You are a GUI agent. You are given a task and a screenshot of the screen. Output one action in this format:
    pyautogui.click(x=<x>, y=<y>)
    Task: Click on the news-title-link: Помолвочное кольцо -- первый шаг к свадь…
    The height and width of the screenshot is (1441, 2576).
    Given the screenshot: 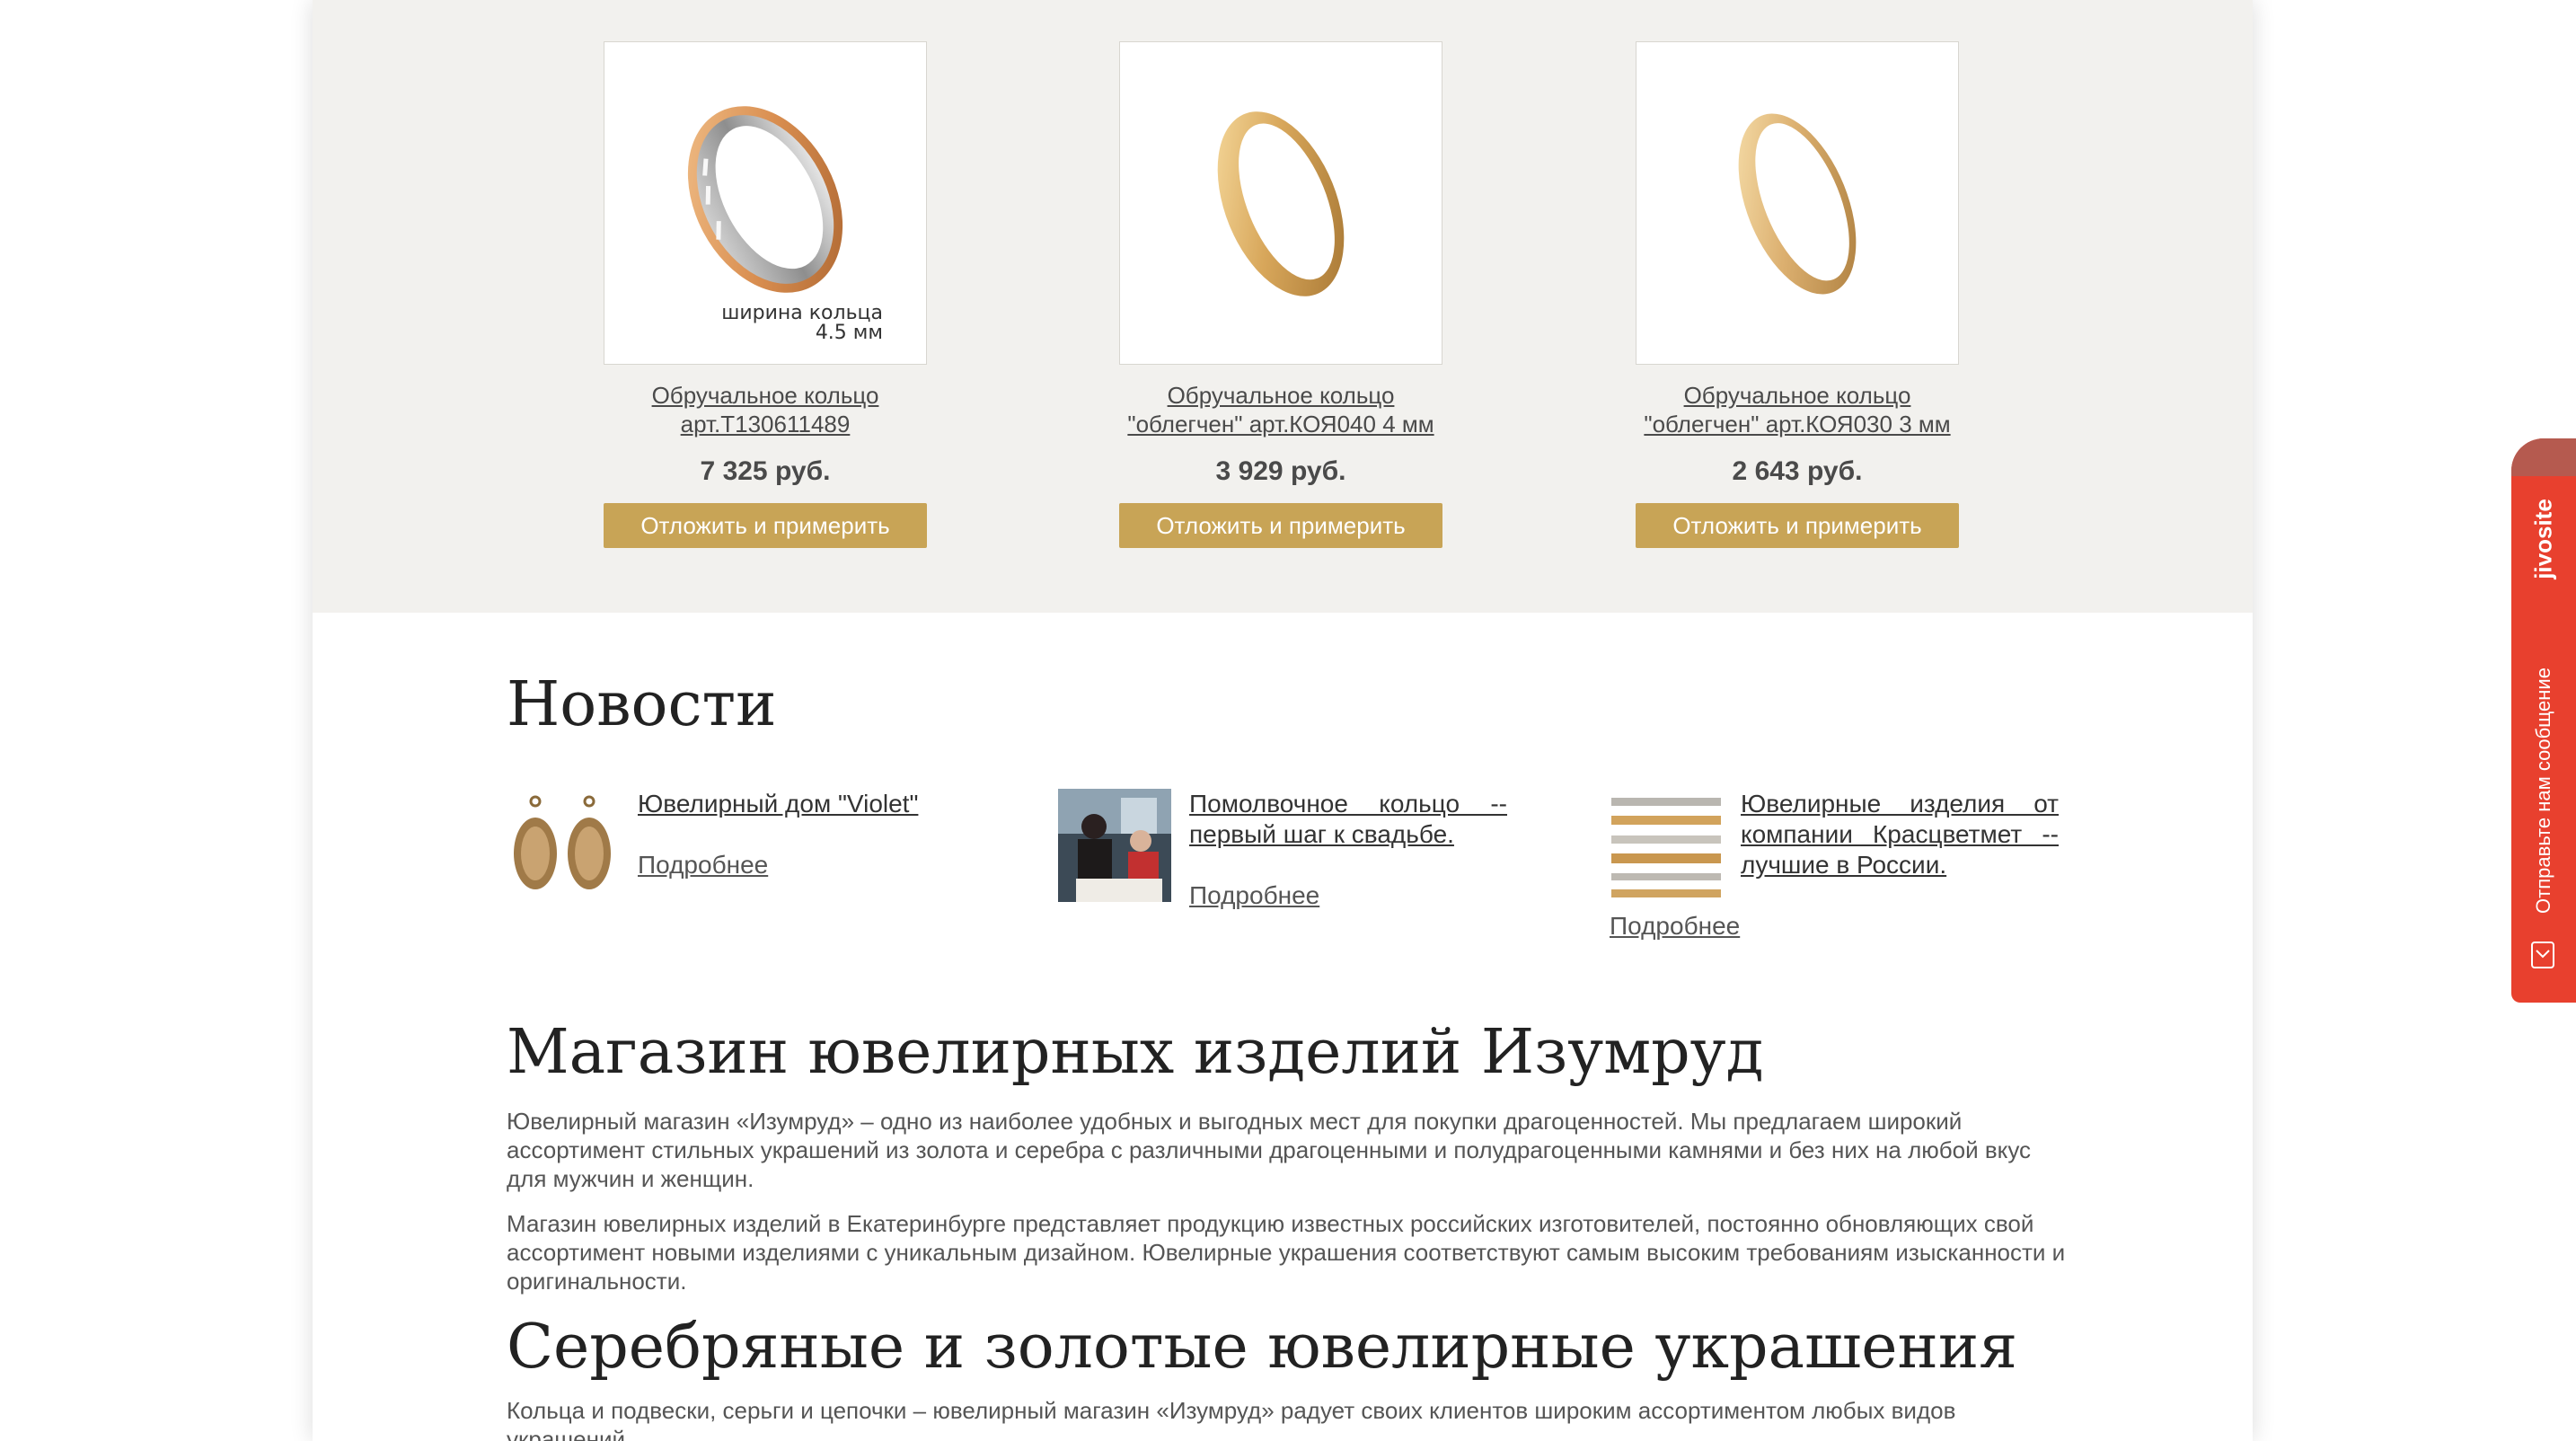 What is the action you would take?
    pyautogui.click(x=1348, y=820)
    